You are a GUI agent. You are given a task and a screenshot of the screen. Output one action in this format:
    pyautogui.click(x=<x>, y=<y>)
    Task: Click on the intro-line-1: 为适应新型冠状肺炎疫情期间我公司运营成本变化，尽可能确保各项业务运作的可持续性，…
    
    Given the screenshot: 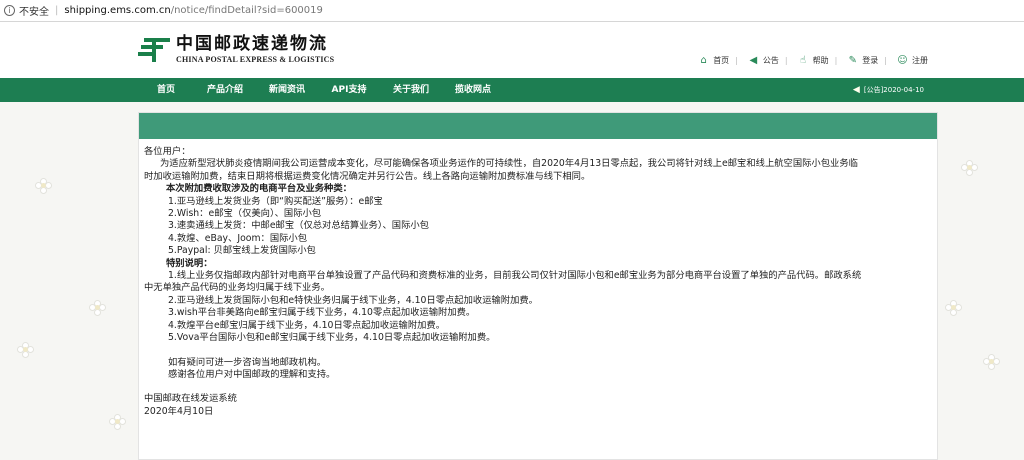 What is the action you would take?
    pyautogui.click(x=509, y=164)
    